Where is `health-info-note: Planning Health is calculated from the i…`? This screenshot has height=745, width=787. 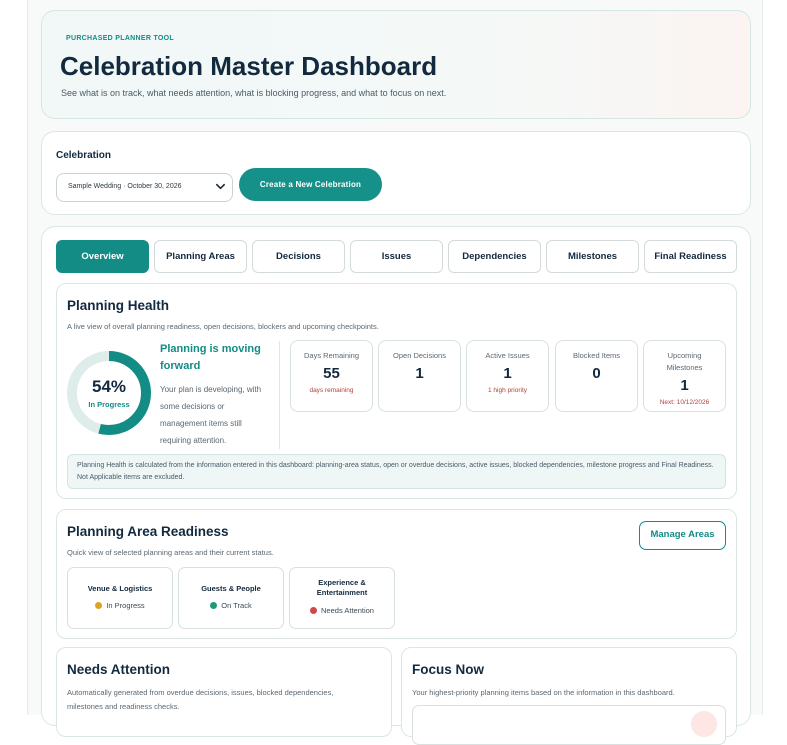
health-info-note: Planning Health is calculated from the i… is located at coordinates (396, 471).